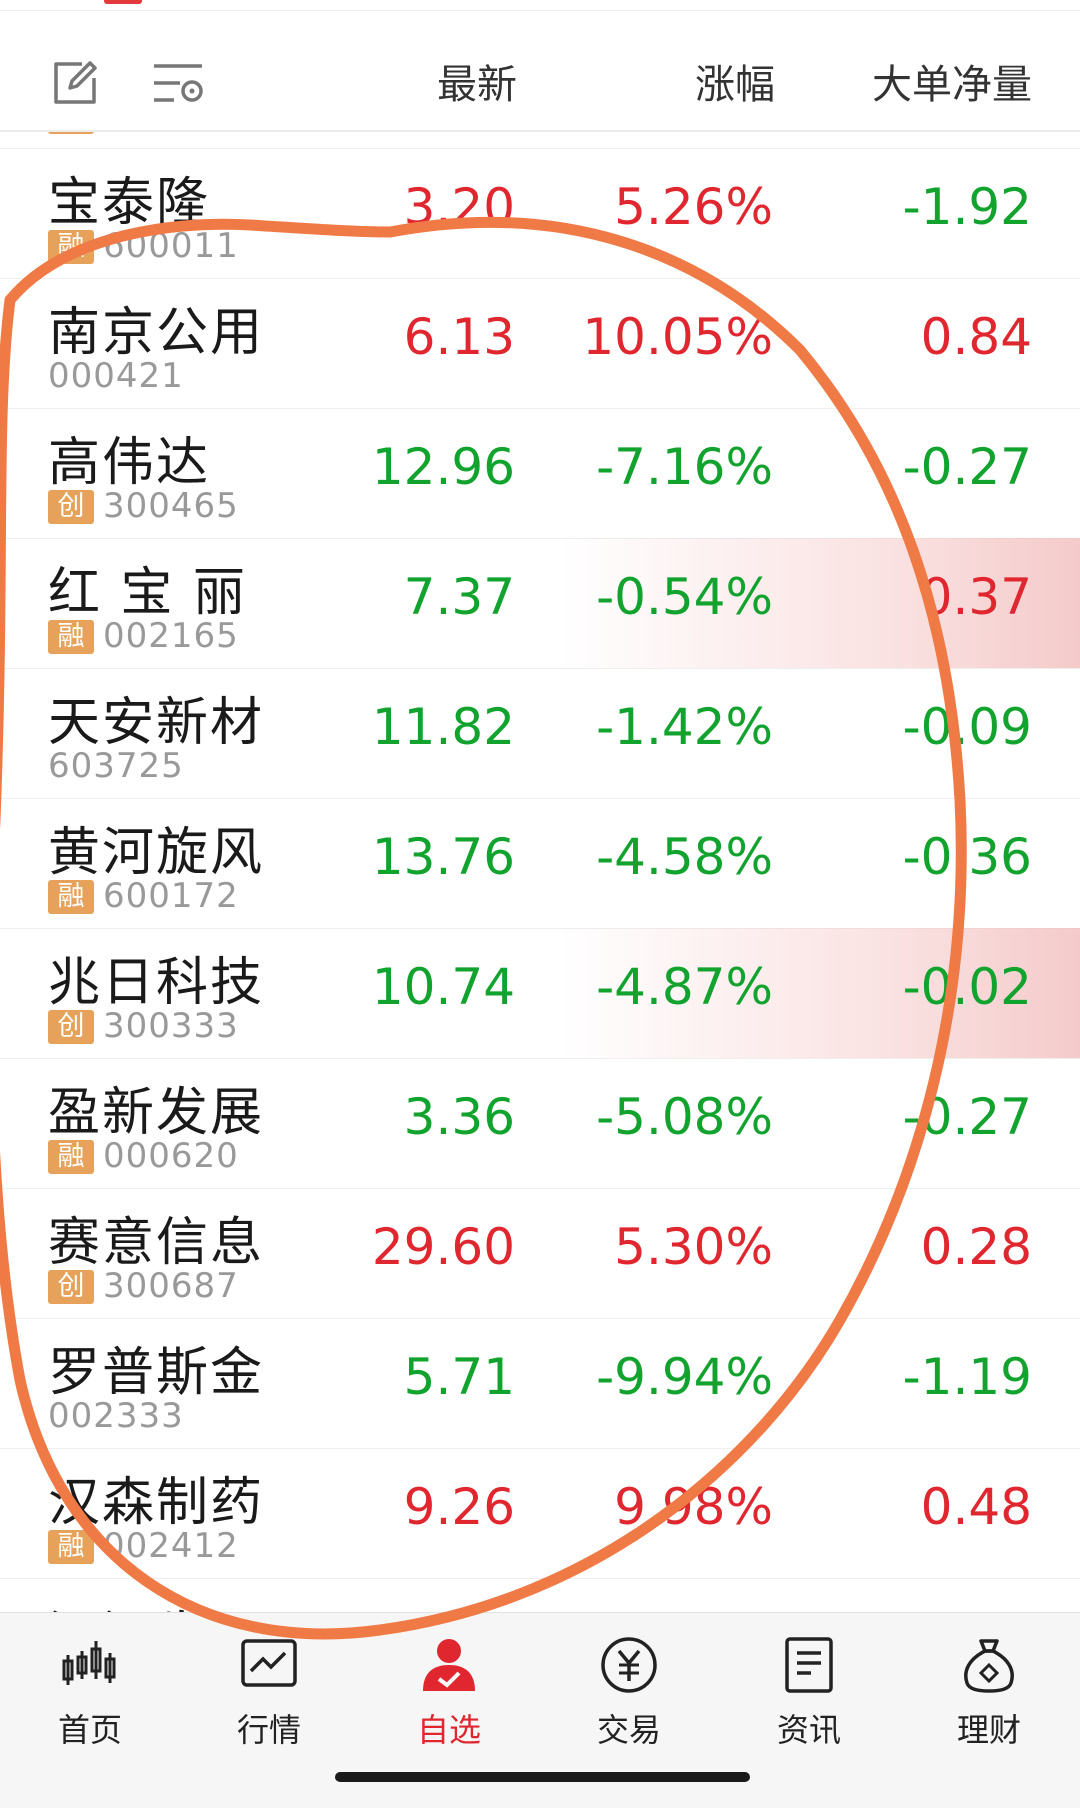  What do you see at coordinates (540, 473) in the screenshot?
I see `stock-row: 高伟达创 300465 12.96 -7.16% -0.27` at bounding box center [540, 473].